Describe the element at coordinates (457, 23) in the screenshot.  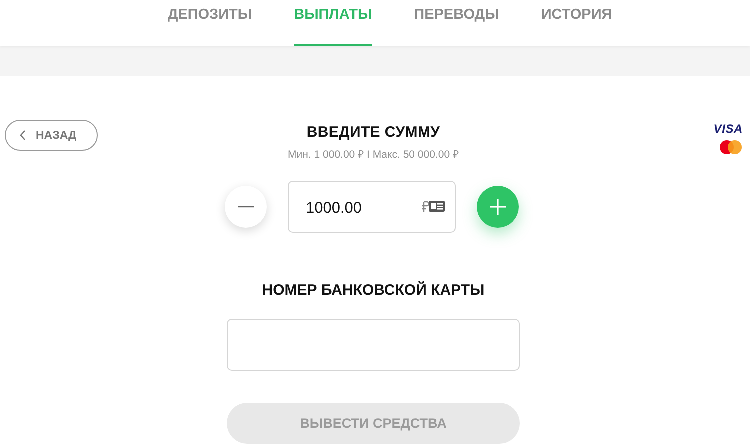
I see `nav-tab: ПЕРЕВОДЫ` at that location.